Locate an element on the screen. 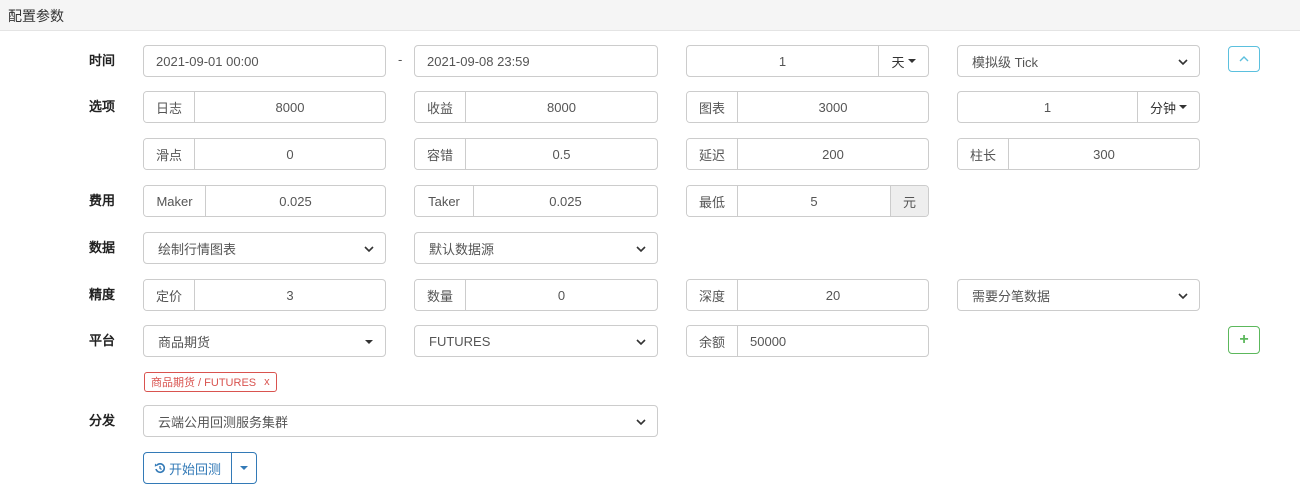 This screenshot has width=1300, height=490. start-time-value: 2021-09-01 00:00 is located at coordinates (207, 61).